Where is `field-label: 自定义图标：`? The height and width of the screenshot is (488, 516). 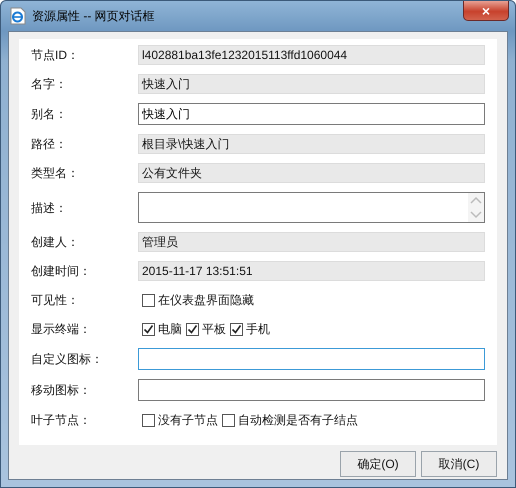
field-label: 自定义图标： is located at coordinates (67, 359).